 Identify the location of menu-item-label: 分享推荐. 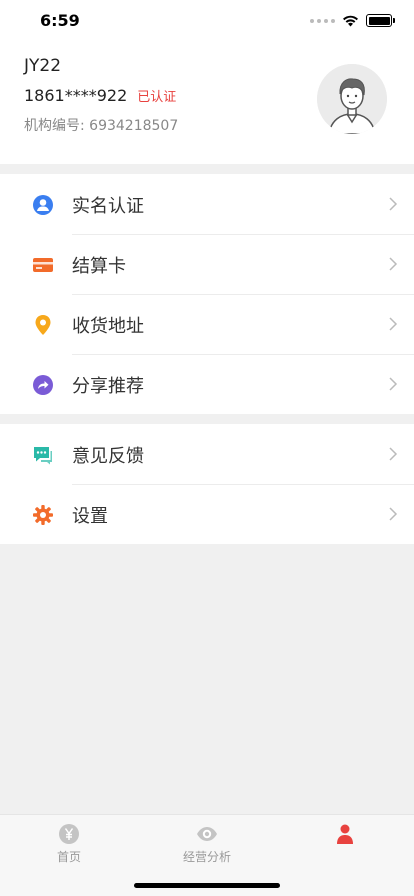
(108, 386).